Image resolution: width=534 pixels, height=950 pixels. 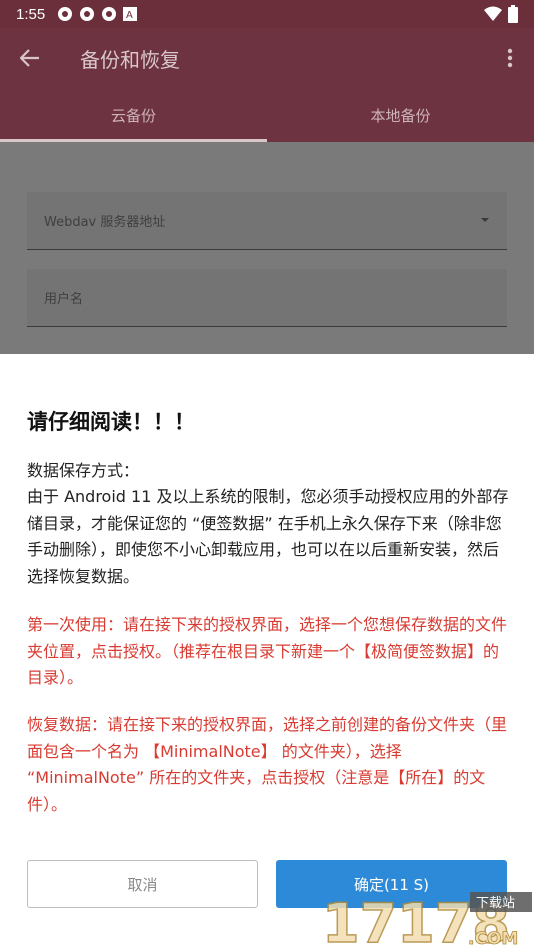 What do you see at coordinates (142, 884) in the screenshot?
I see `cancel-button: 取消` at bounding box center [142, 884].